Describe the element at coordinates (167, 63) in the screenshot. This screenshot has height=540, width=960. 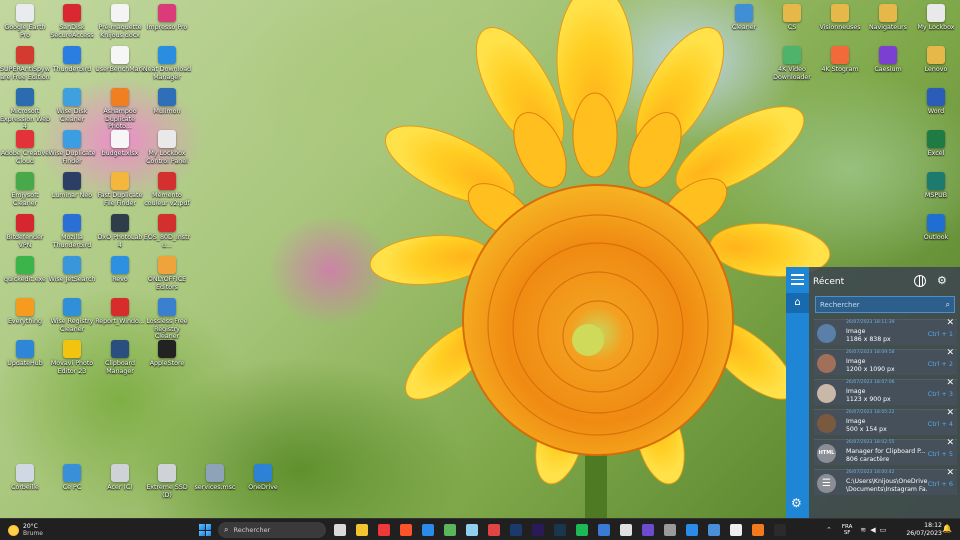
I see `desktop-icon: Neat Download Manager` at that location.